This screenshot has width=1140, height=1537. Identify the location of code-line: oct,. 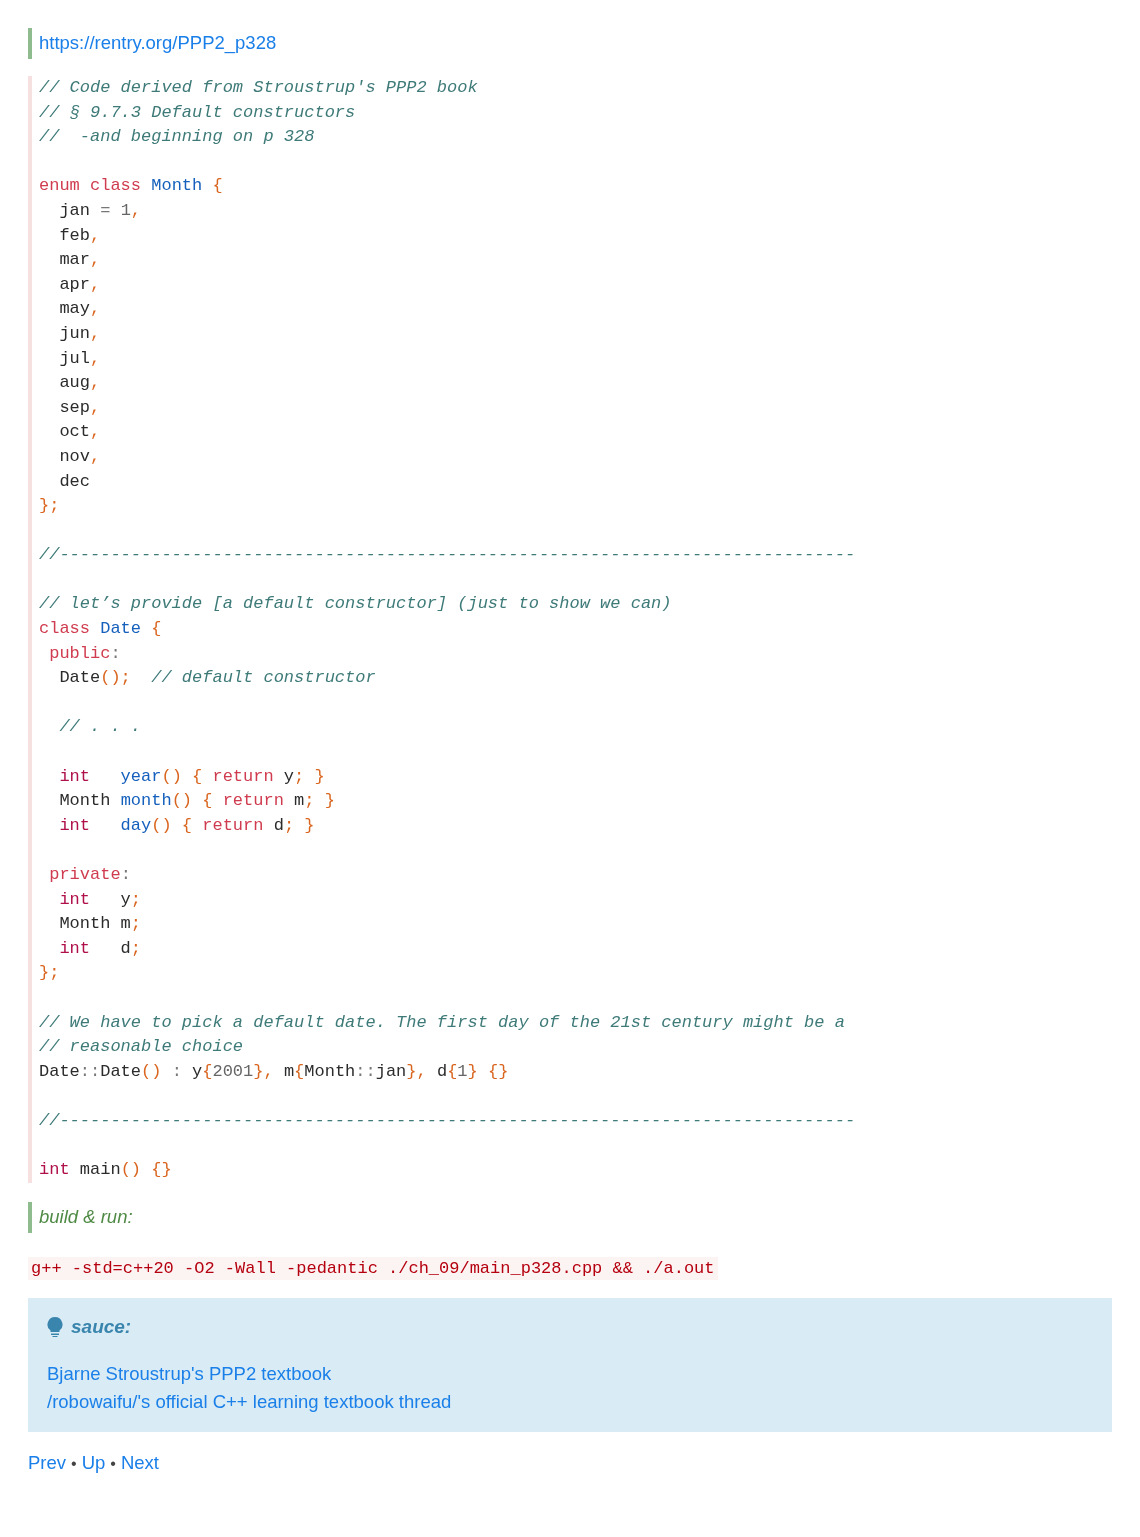
(80, 432).